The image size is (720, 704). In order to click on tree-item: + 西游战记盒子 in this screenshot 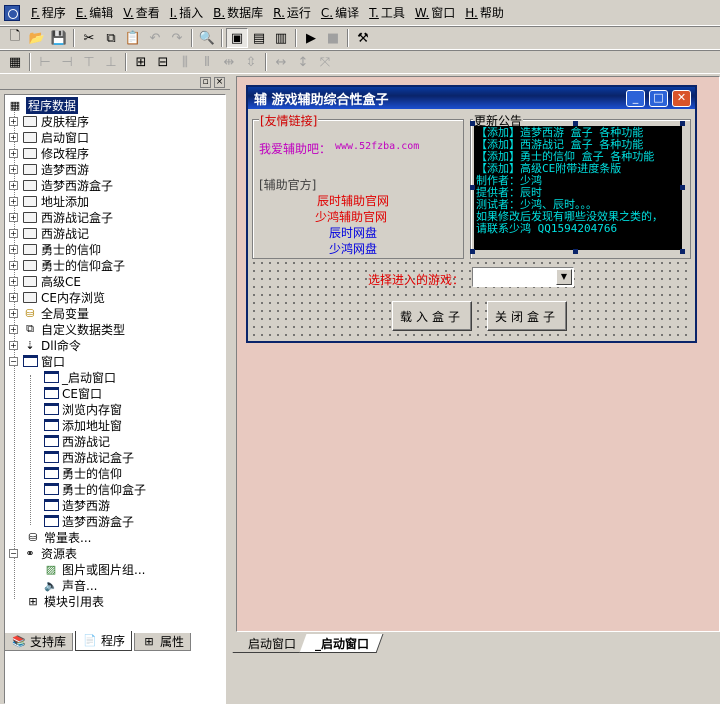, I will do `click(61, 217)`.